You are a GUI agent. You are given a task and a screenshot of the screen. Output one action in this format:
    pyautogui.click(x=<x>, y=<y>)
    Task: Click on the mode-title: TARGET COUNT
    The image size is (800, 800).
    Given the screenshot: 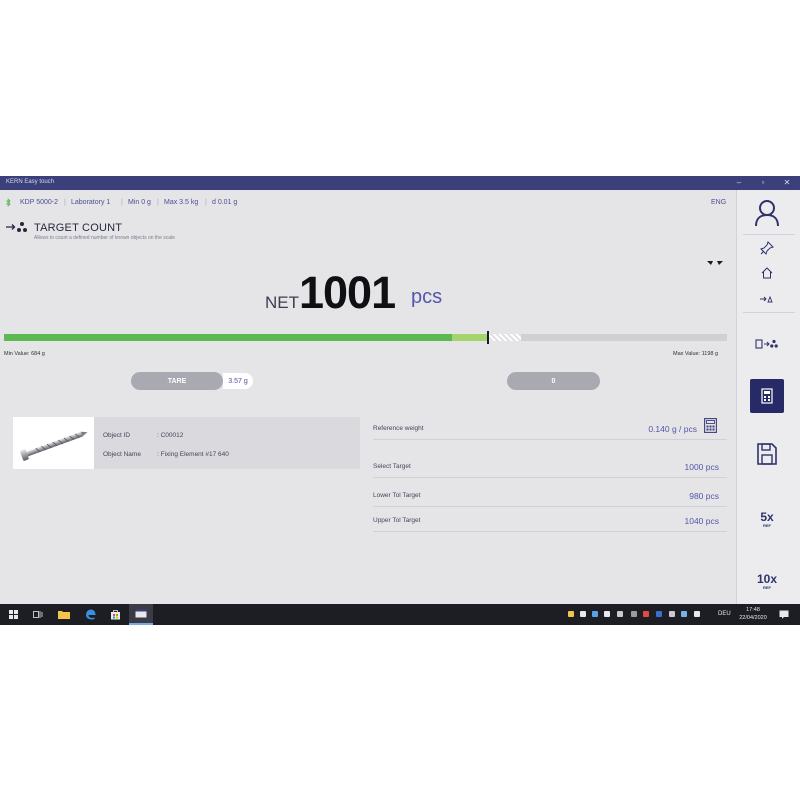 What is the action you would take?
    pyautogui.click(x=78, y=228)
    